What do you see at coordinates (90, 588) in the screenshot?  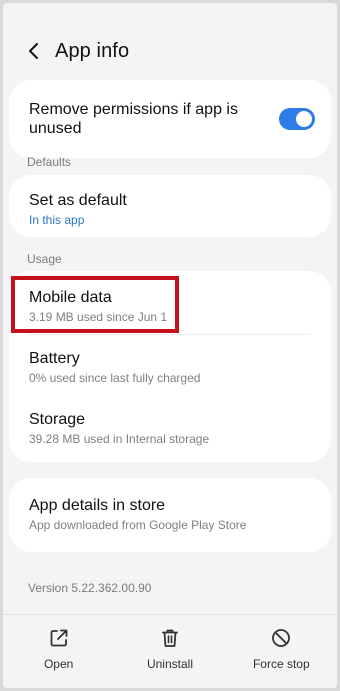 I see `version-text: Version 5.22.362.00.90` at bounding box center [90, 588].